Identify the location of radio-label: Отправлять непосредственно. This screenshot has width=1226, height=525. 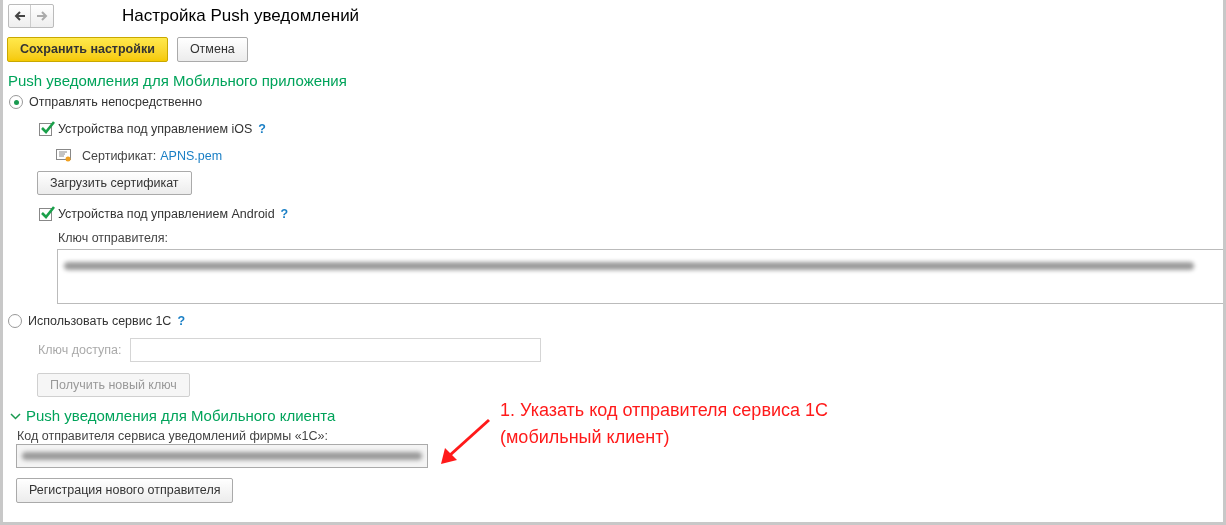
(116, 102).